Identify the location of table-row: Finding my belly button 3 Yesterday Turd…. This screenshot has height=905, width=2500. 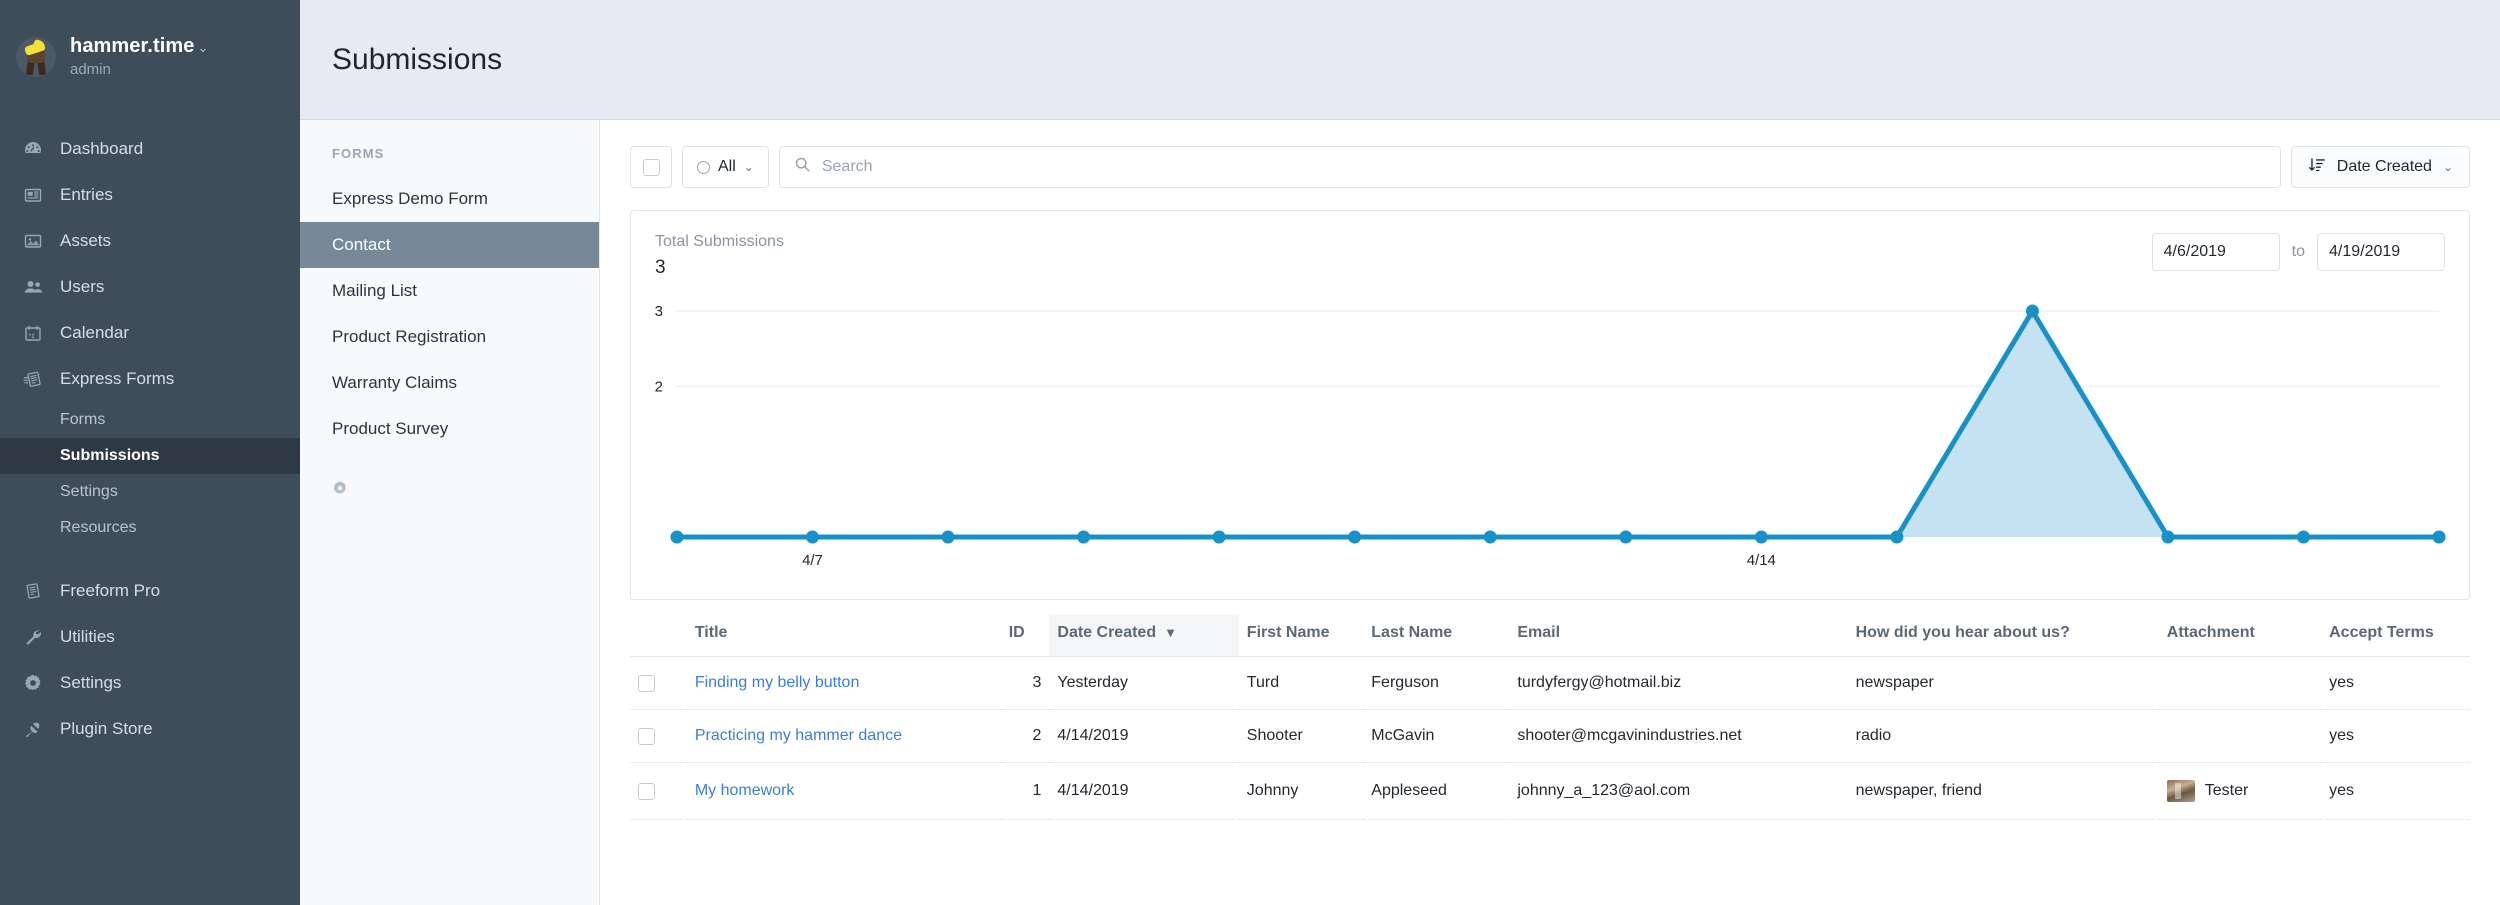
(1550, 683).